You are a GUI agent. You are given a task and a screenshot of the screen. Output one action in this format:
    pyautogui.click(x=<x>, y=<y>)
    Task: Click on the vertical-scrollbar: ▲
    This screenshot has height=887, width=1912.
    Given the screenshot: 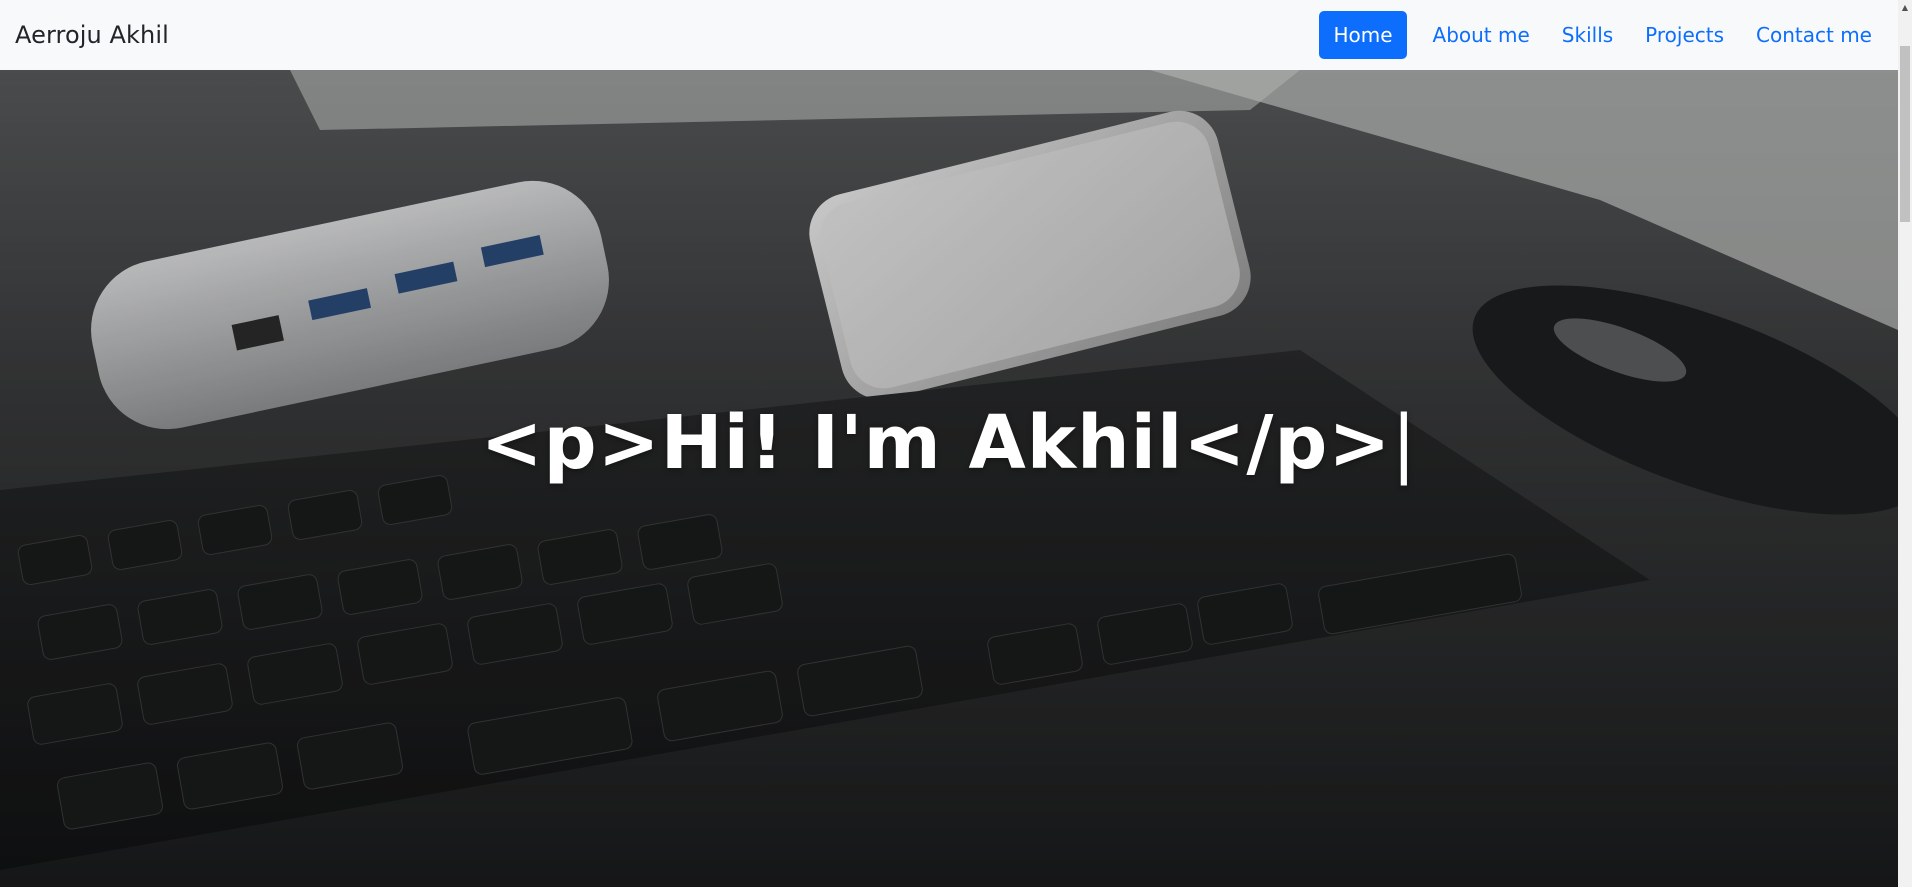 What is the action you would take?
    pyautogui.click(x=1905, y=443)
    